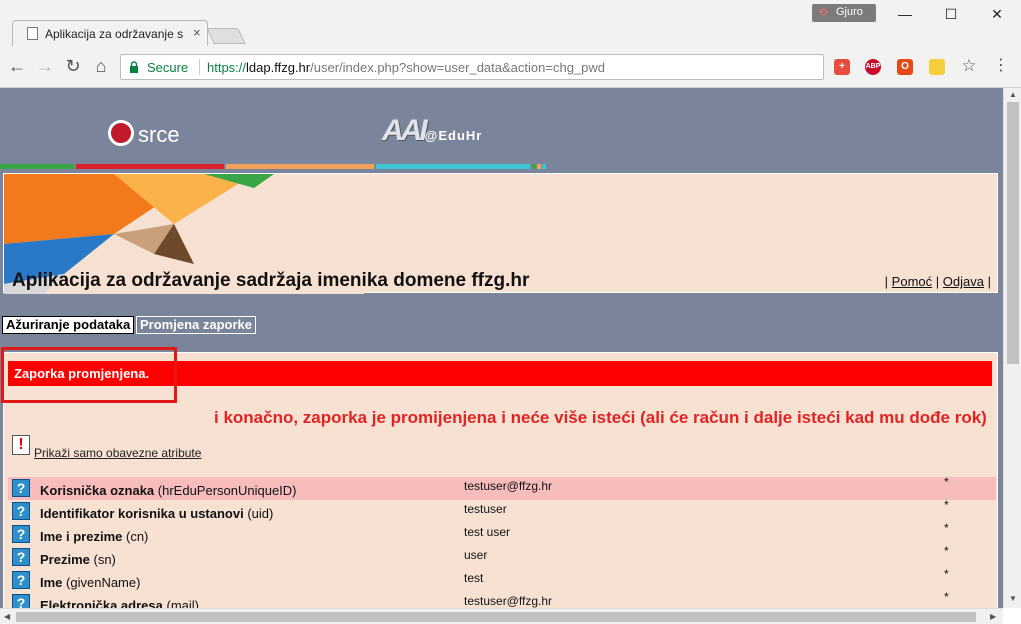 This screenshot has height=624, width=1021. I want to click on new-tab-button, so click(226, 36).